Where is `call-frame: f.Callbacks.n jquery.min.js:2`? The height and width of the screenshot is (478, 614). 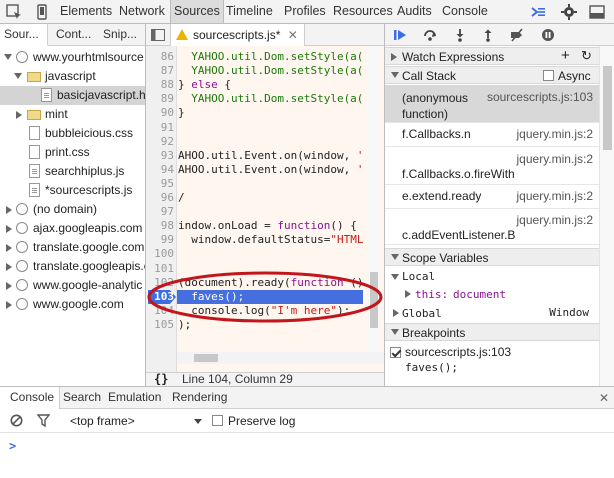 call-frame: f.Callbacks.n jquery.min.js:2 is located at coordinates (492, 135).